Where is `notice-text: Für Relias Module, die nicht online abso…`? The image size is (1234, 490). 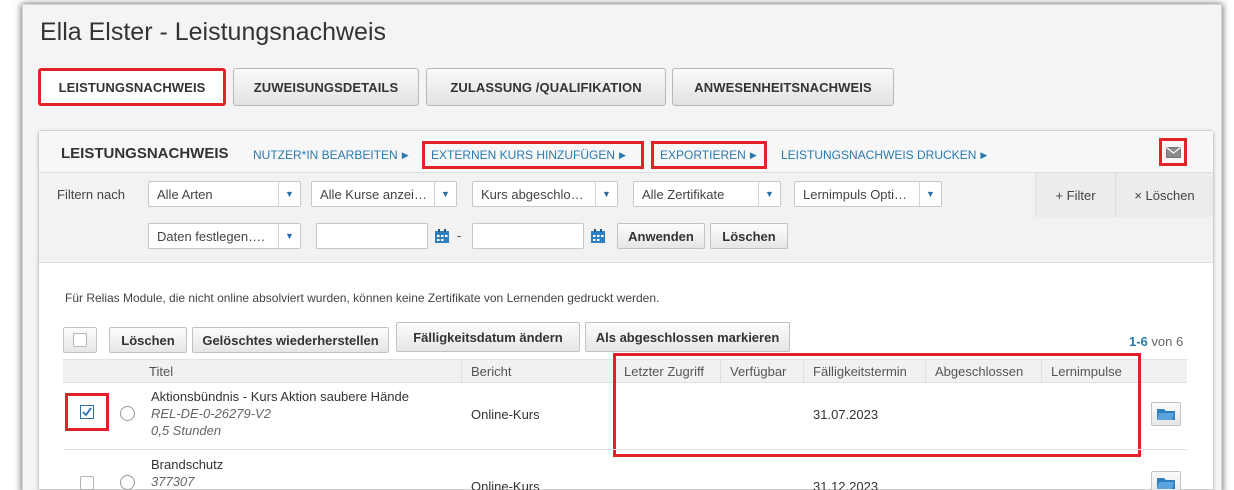 notice-text: Für Relias Module, die nicht online abso… is located at coordinates (362, 298).